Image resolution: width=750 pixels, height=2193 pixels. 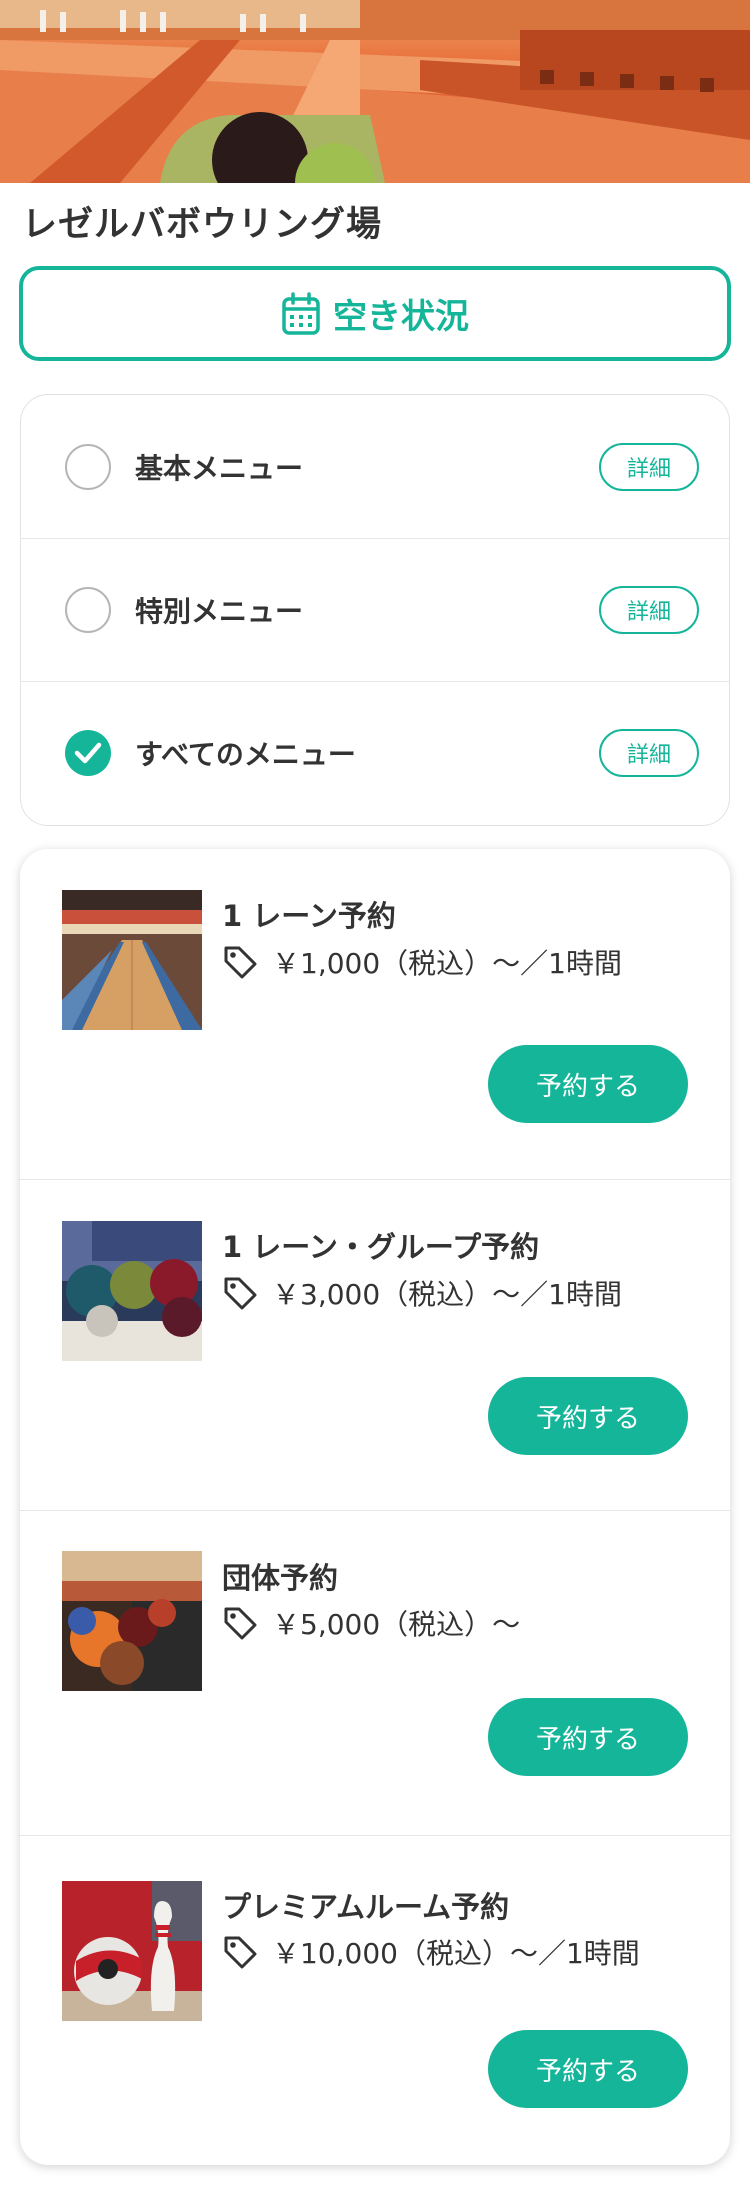 I want to click on bowling-lanes-illustration, so click(x=375, y=91).